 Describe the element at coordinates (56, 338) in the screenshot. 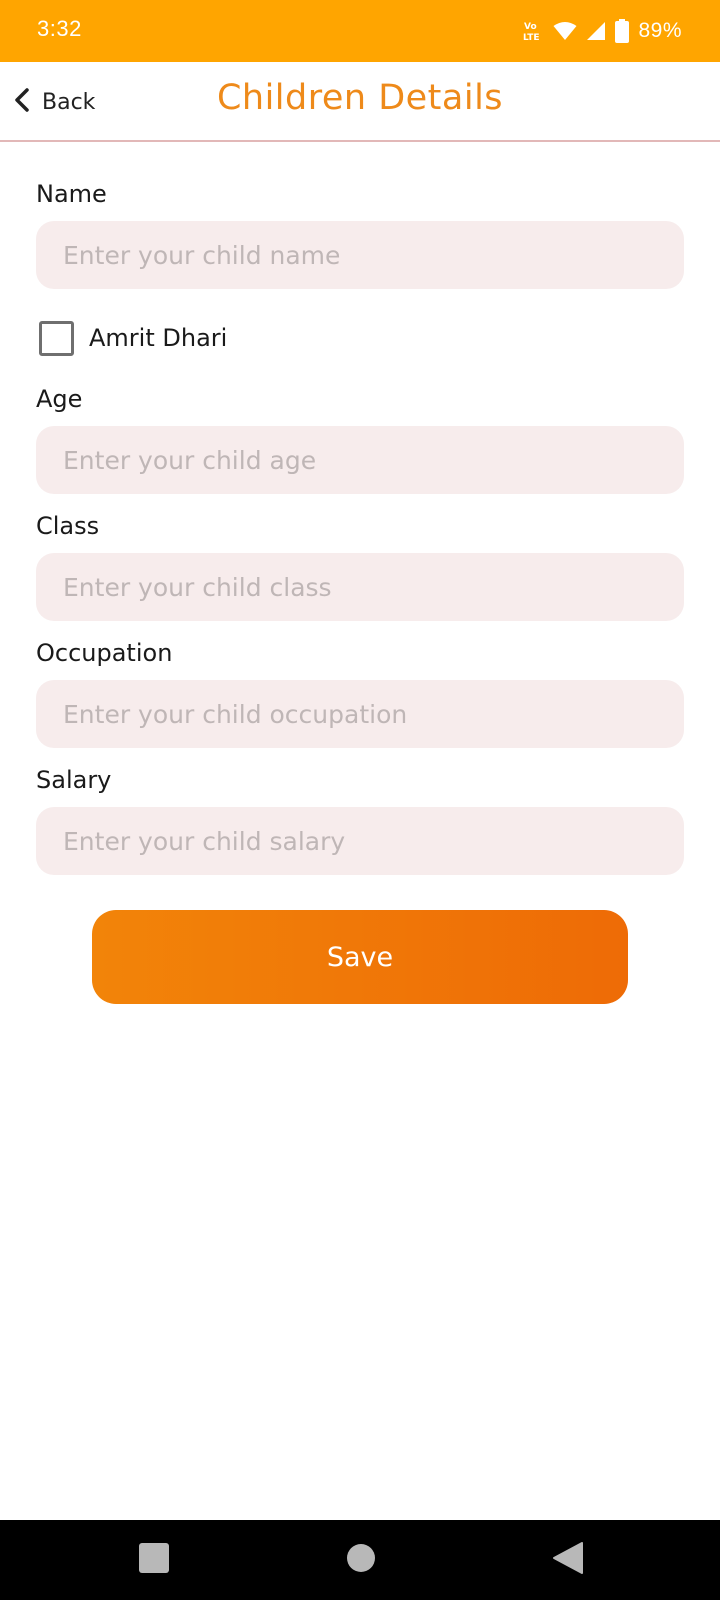

I see `checkbox-box` at that location.